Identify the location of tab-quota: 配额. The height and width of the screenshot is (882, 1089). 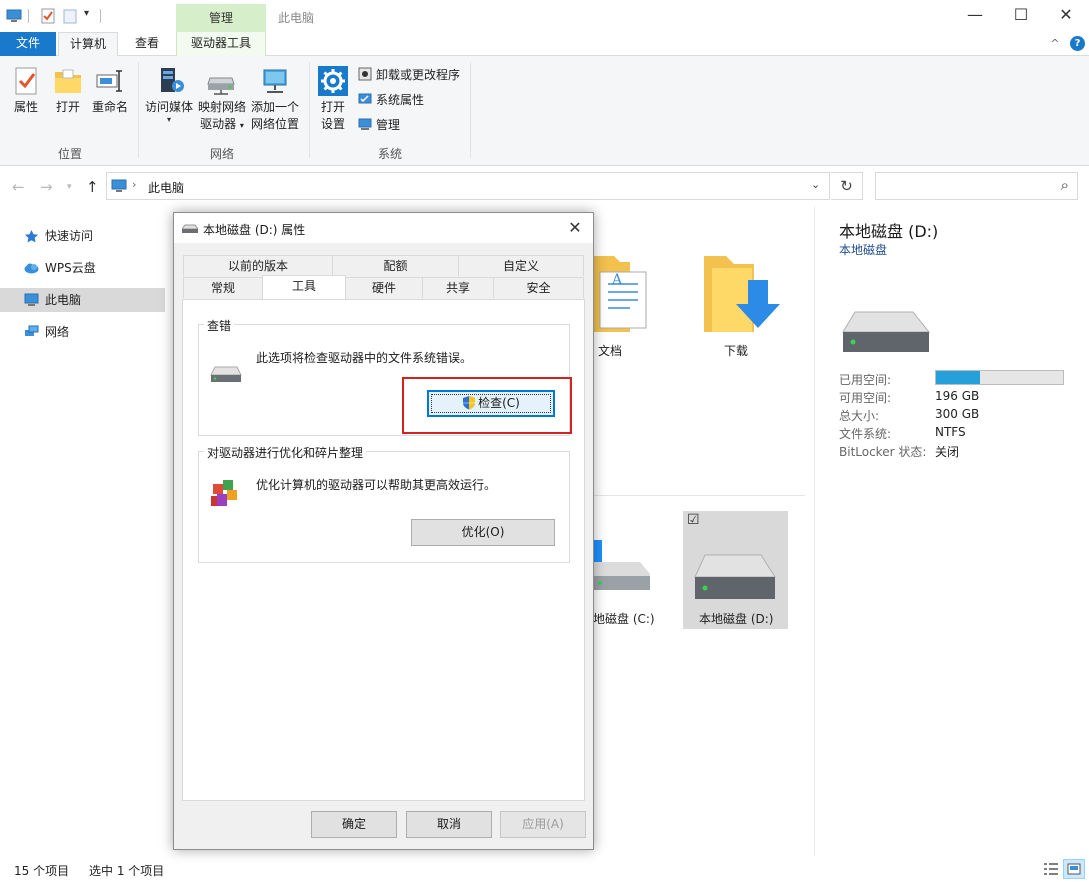
(395, 265).